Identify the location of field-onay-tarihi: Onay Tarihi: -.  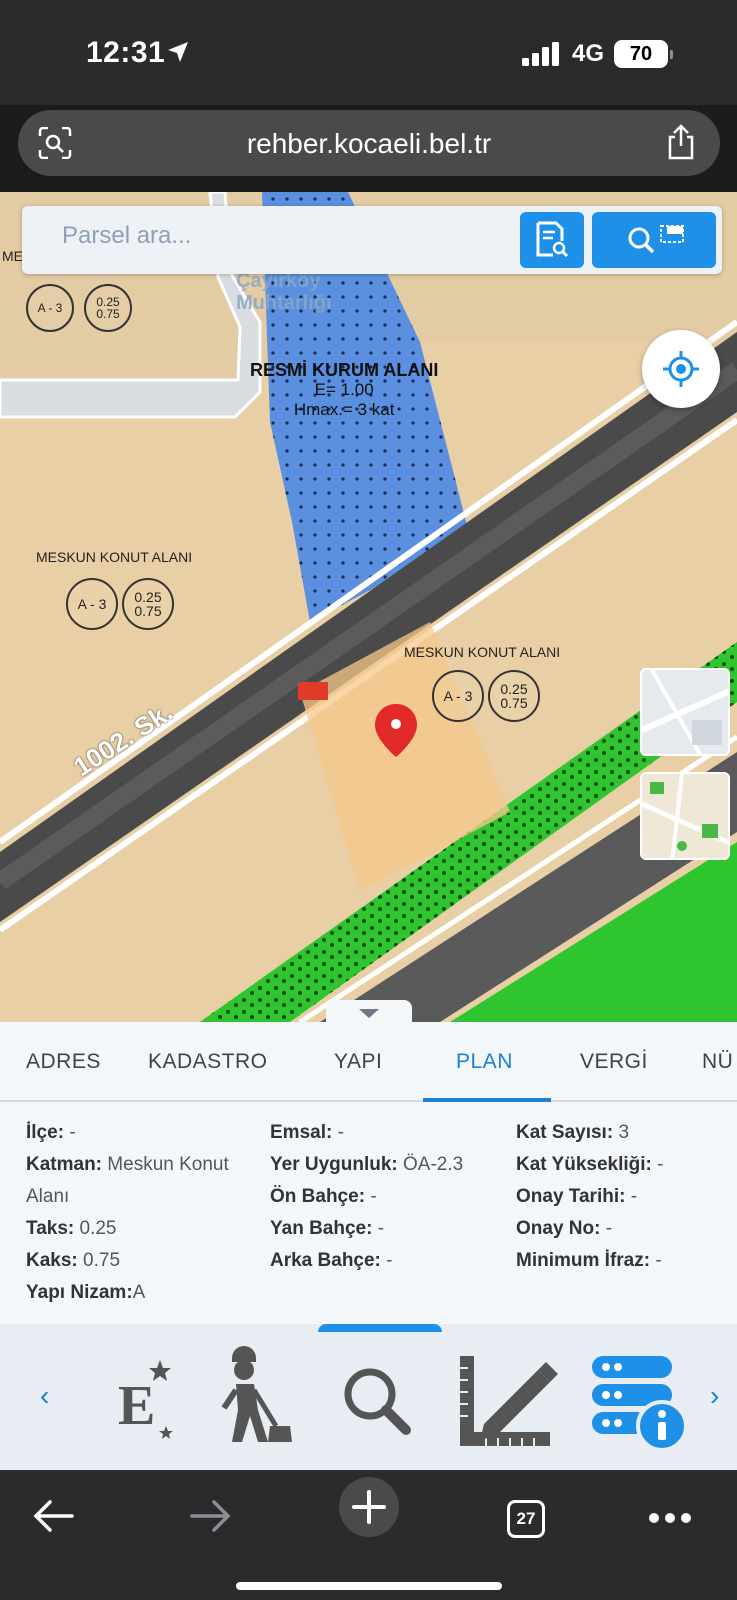
(577, 1196).